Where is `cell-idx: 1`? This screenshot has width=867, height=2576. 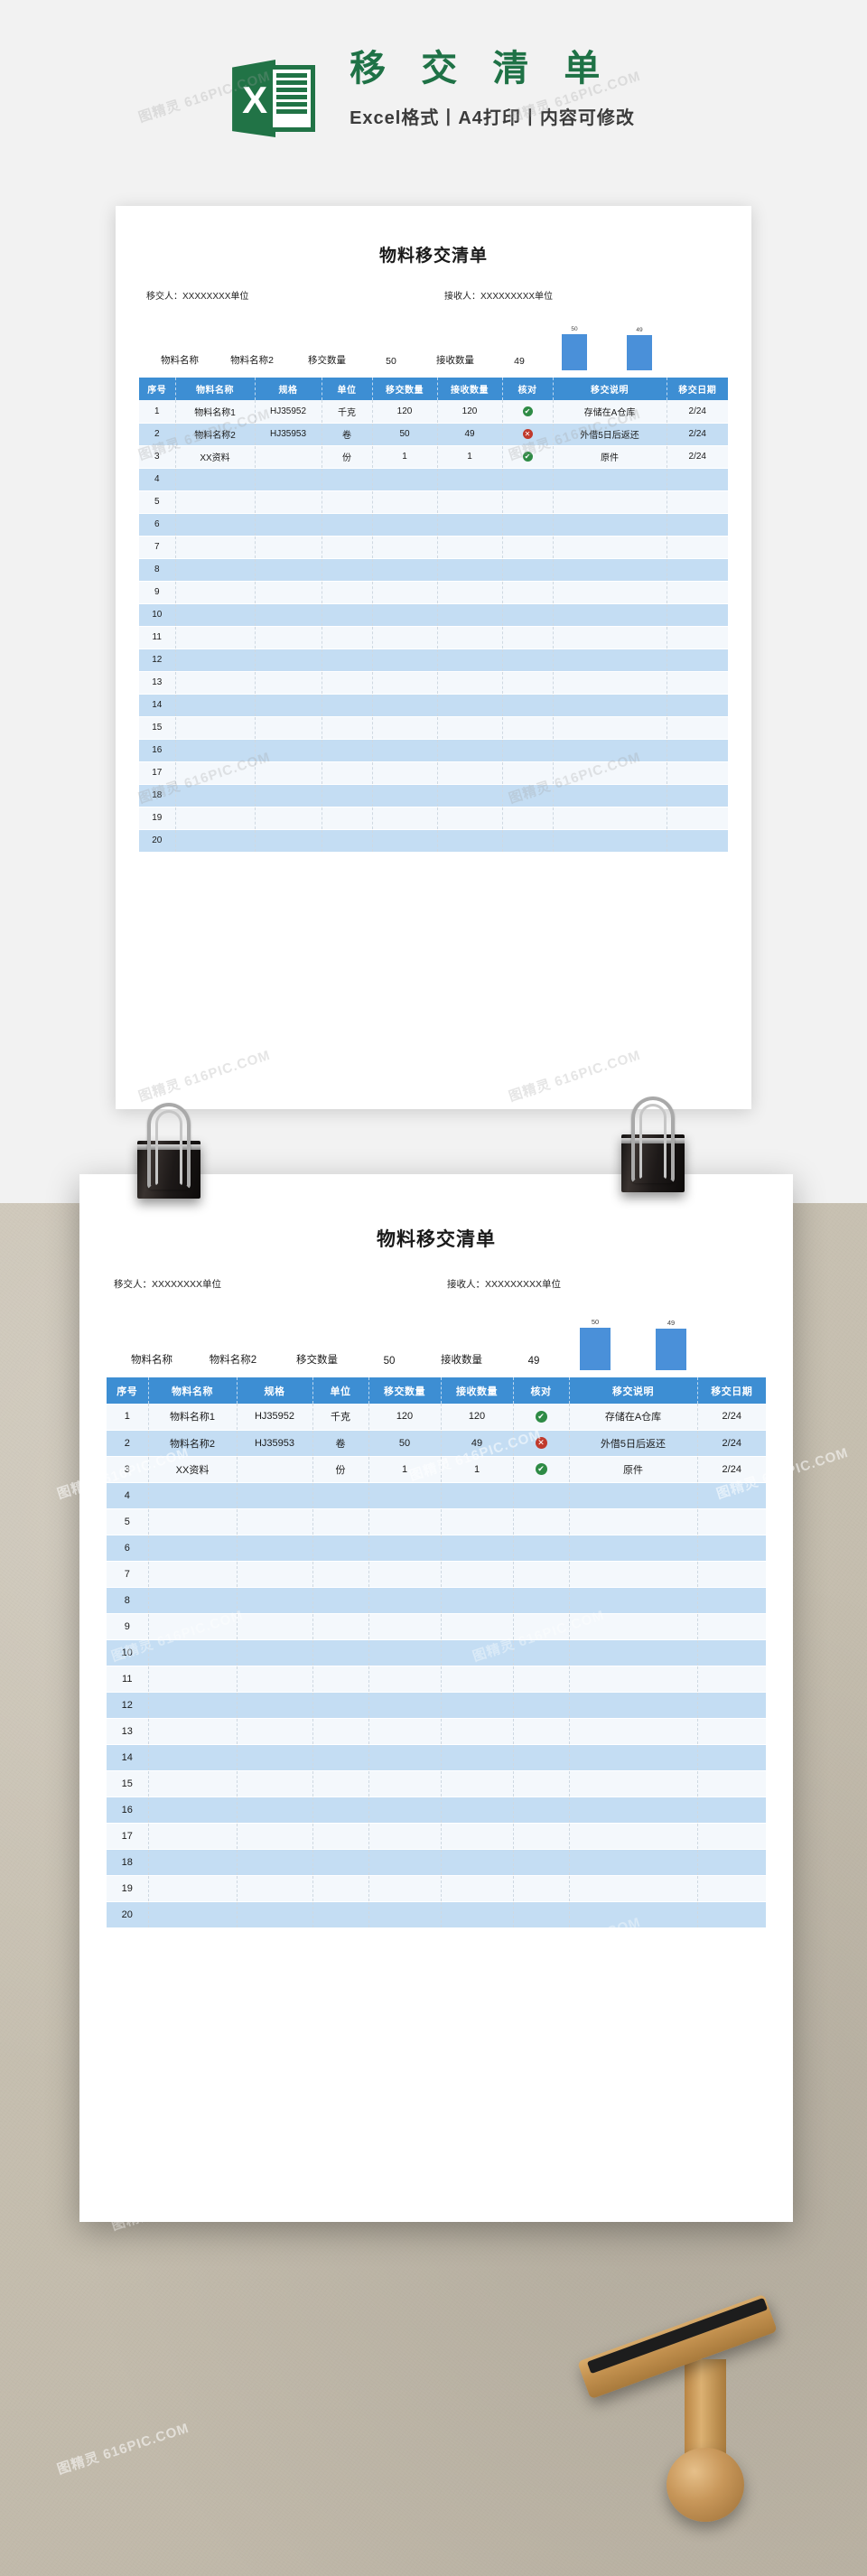 cell-idx: 1 is located at coordinates (157, 412).